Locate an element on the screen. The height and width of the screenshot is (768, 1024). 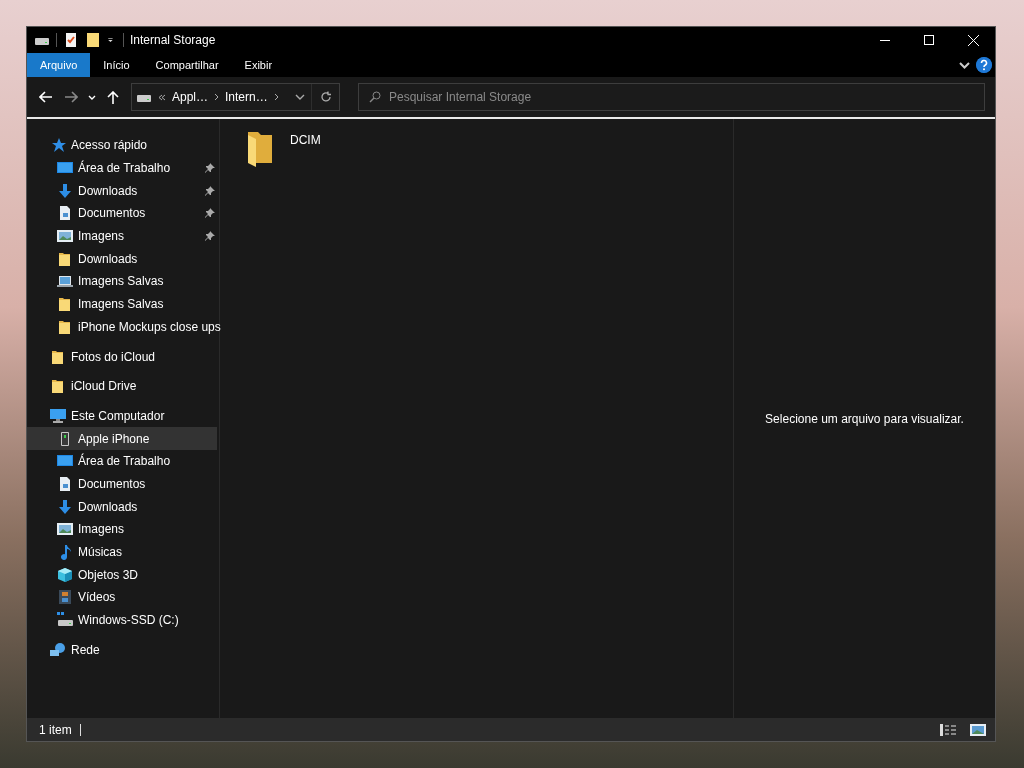
expand-ribbon-icon is located at coordinates (964, 65).